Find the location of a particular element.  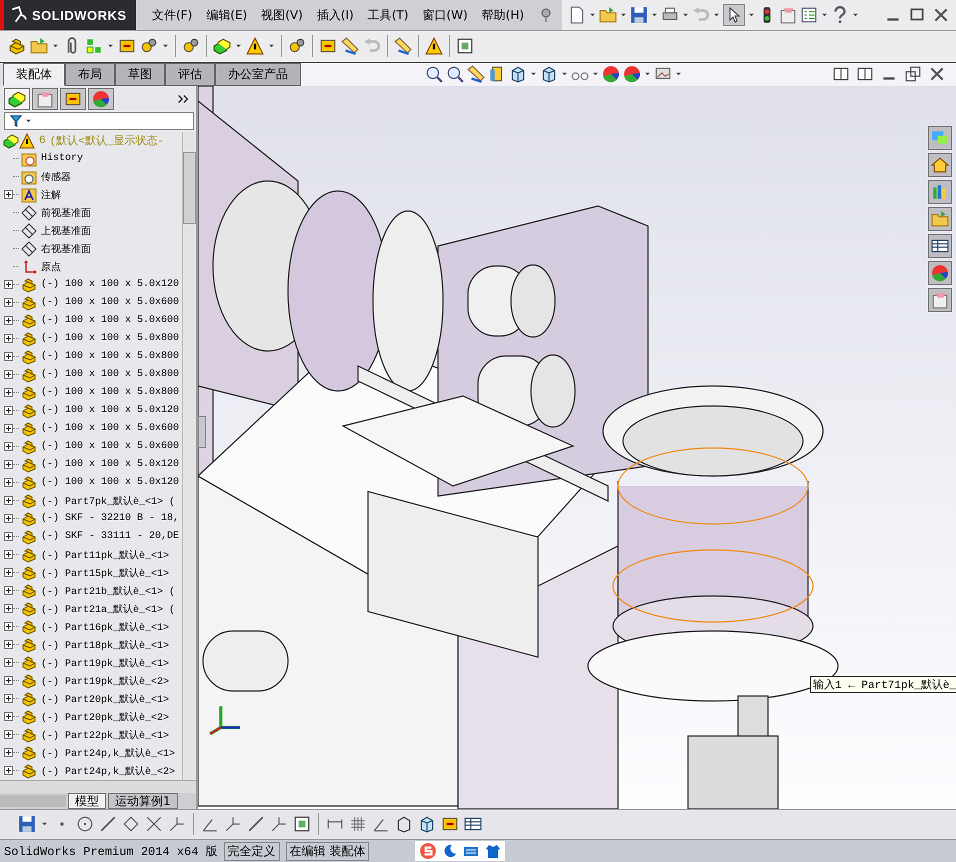

wireframe-cube-icon is located at coordinates (404, 824).